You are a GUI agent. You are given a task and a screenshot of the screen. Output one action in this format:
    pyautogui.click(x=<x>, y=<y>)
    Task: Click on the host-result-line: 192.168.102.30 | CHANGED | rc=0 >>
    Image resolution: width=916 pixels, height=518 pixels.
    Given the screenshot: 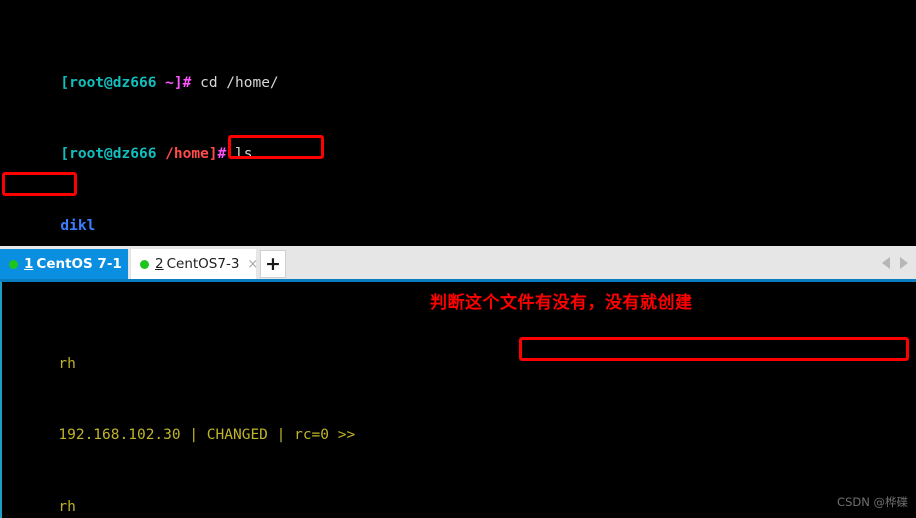 What is the action you would take?
    pyautogui.click(x=207, y=435)
    